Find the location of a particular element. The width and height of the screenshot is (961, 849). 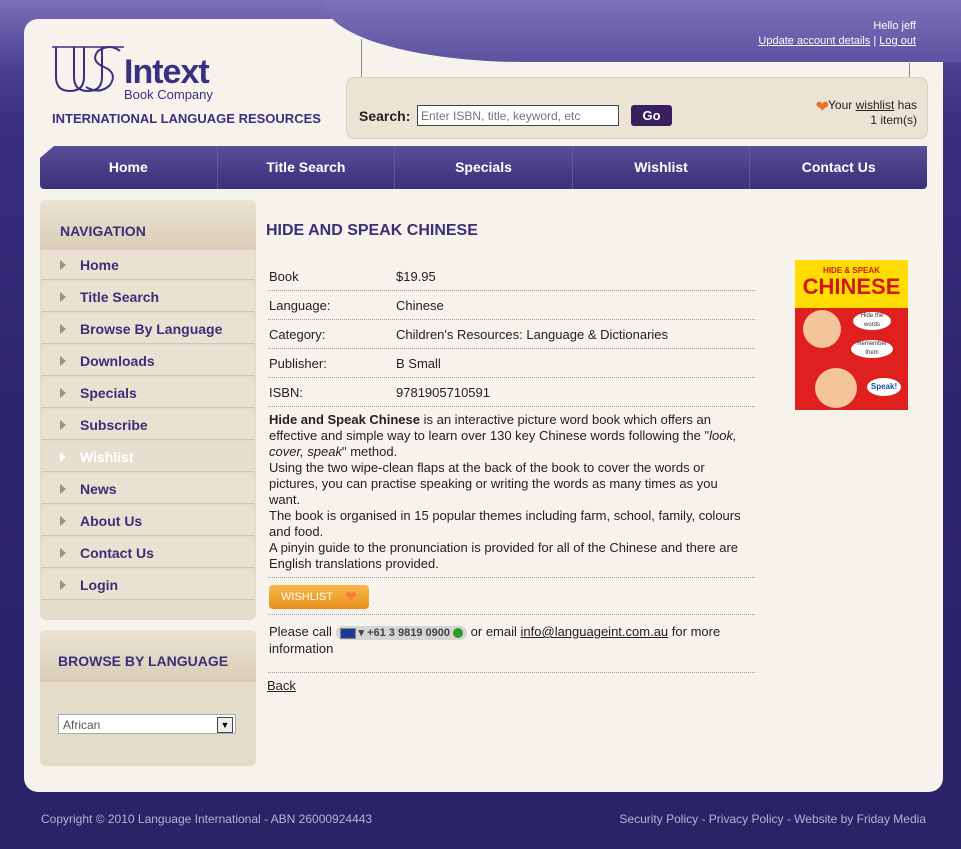

privacy-policy-link: Privacy Policy is located at coordinates (746, 819).